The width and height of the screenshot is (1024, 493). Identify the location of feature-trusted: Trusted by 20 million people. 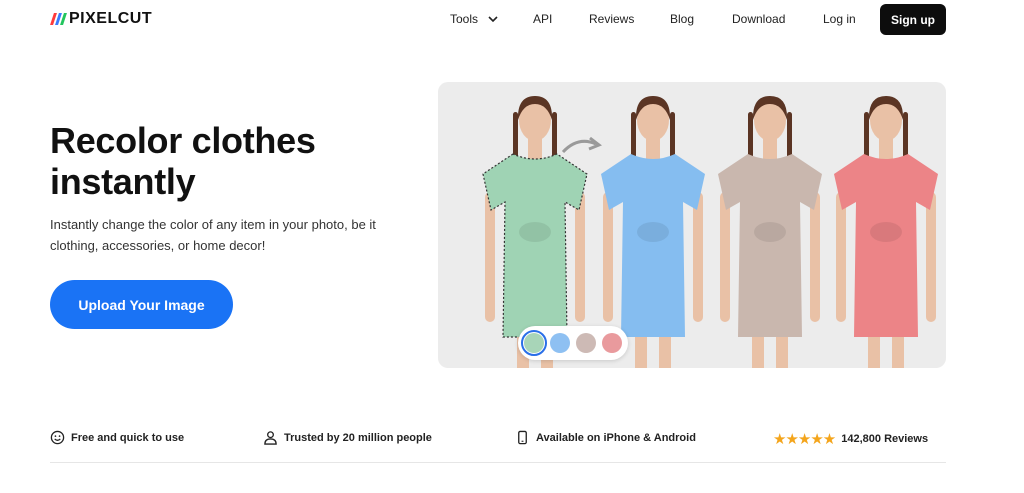
(347, 437).